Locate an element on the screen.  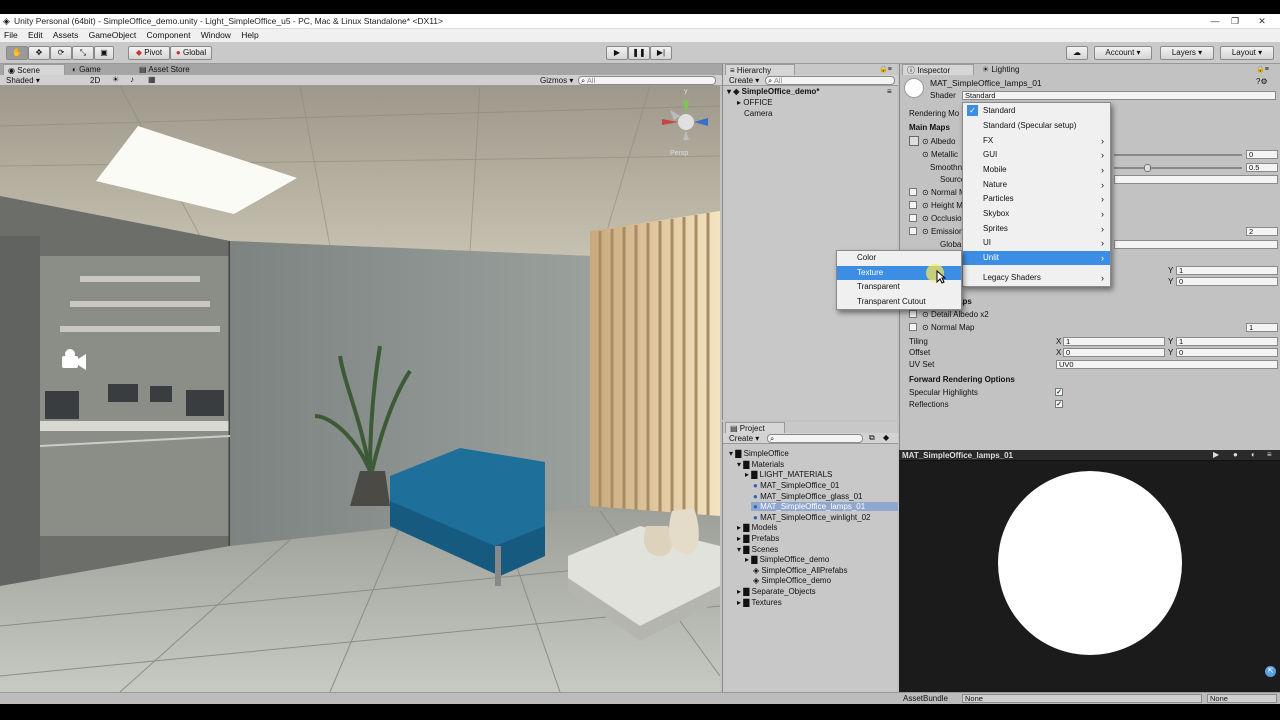
preview-settings-icon: ≡ is located at coordinates (1269, 454).